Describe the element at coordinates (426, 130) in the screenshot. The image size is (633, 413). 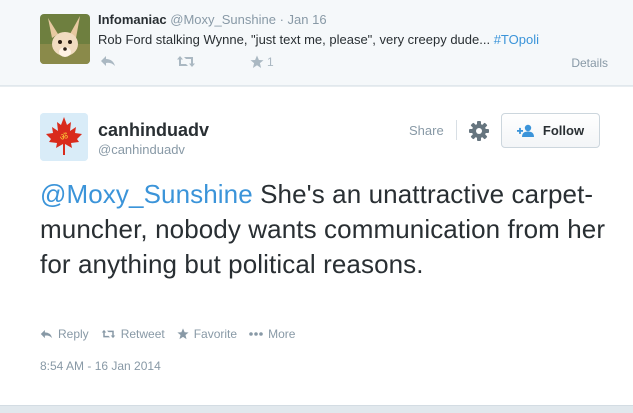
I see `share-button: Share` at that location.